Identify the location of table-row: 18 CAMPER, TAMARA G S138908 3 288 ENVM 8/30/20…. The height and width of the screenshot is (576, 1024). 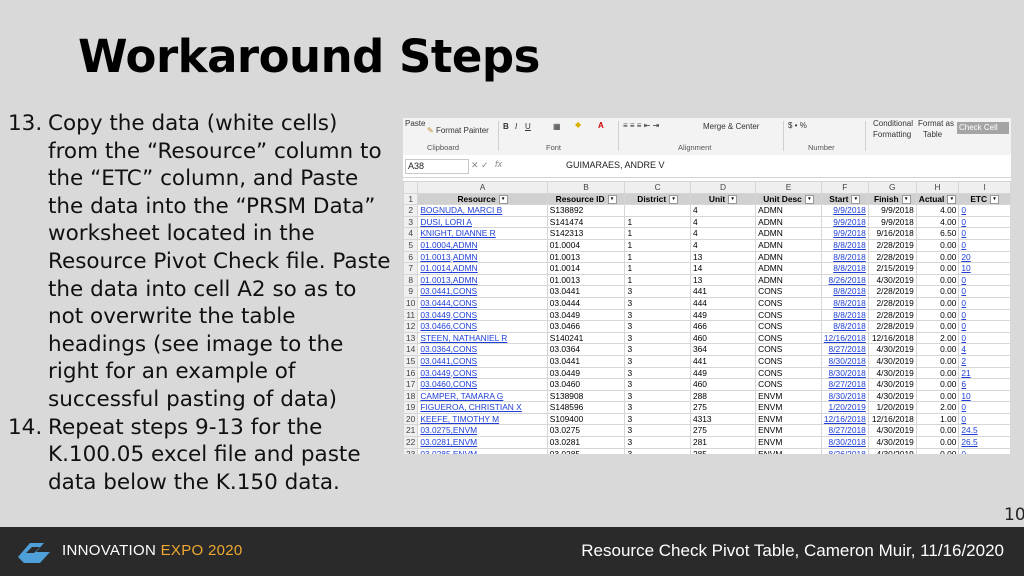
(707, 396).